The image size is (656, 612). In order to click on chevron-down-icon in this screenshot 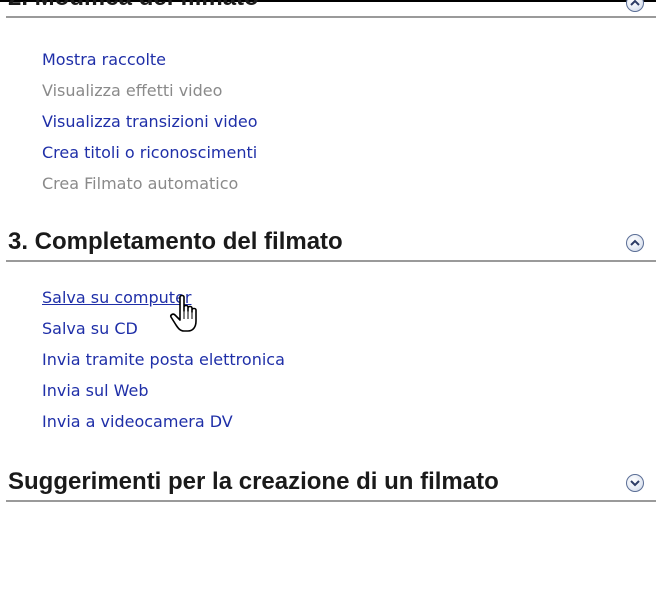, I will do `click(635, 483)`.